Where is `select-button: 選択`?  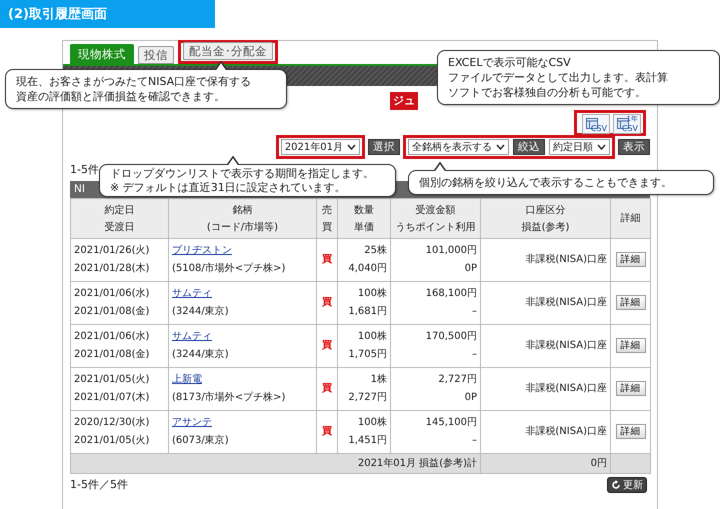 select-button: 選択 is located at coordinates (384, 147).